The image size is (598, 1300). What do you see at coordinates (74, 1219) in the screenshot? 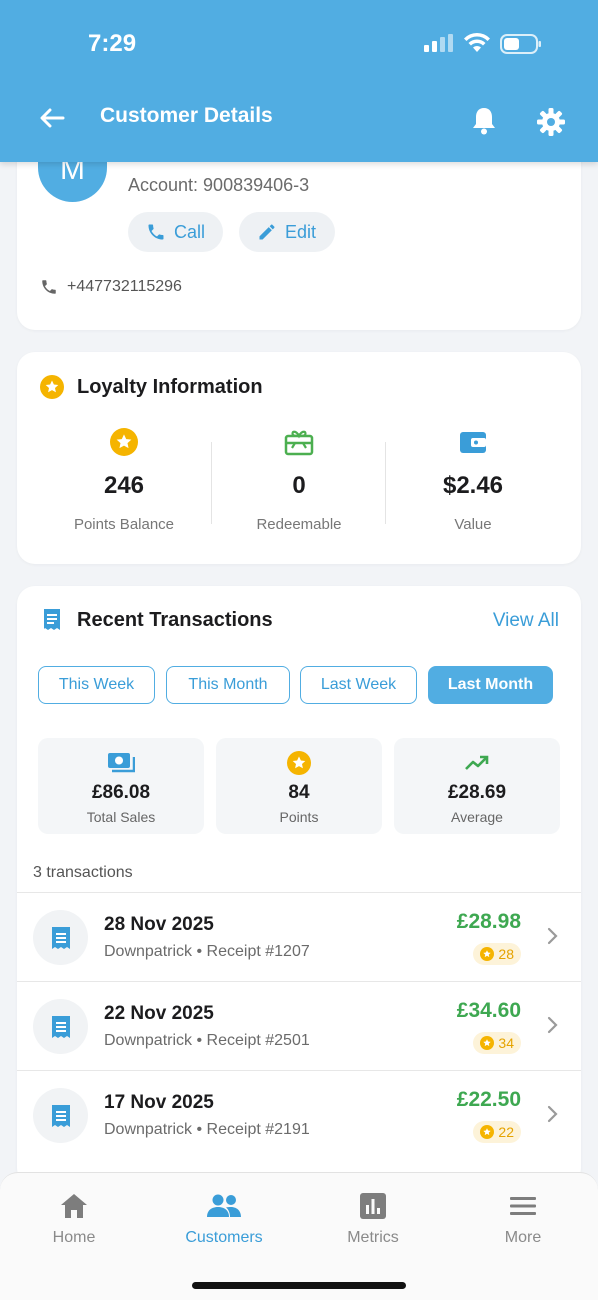
I see `nav-home: Home` at bounding box center [74, 1219].